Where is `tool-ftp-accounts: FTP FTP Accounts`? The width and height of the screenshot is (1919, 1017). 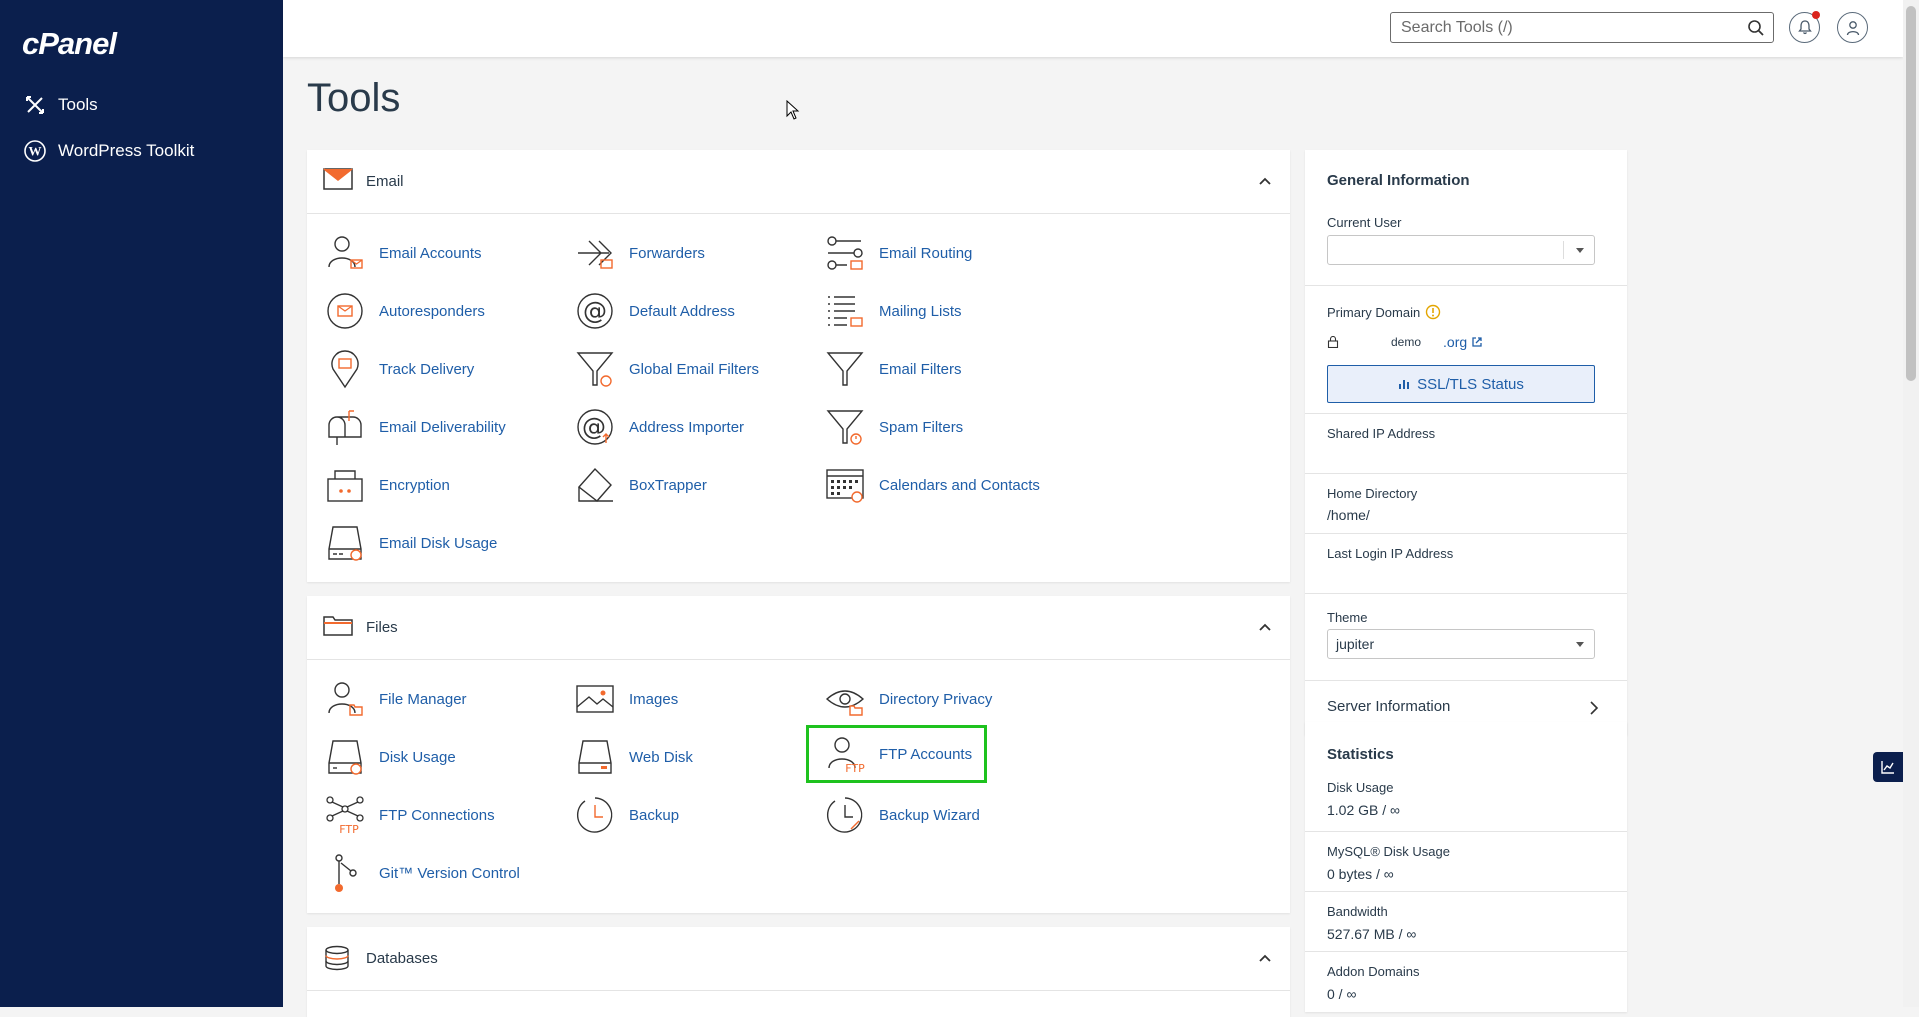 tool-ftp-accounts: FTP FTP Accounts is located at coordinates (896, 754).